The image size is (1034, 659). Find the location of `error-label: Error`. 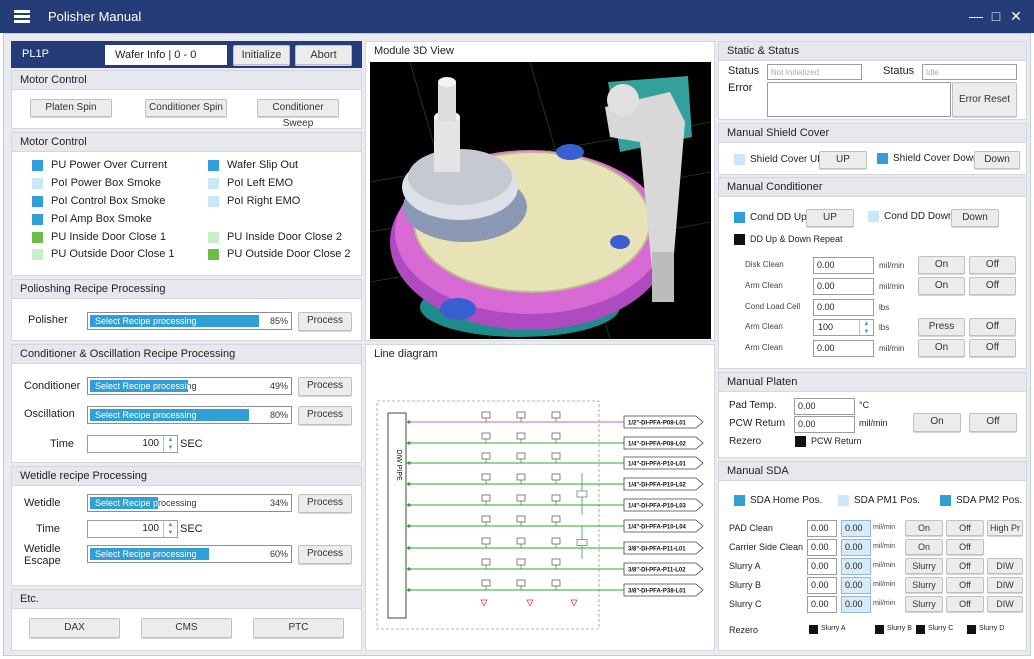

error-label: Error is located at coordinates (740, 88).